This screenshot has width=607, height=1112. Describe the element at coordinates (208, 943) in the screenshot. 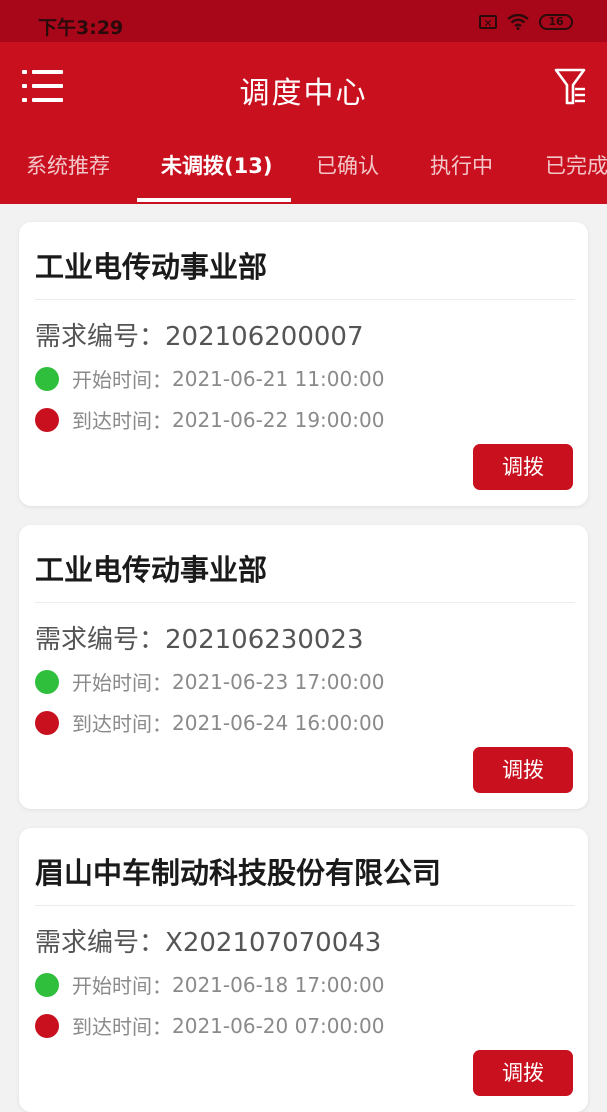

I see `demand-number: 需求编号：X202107070043` at that location.